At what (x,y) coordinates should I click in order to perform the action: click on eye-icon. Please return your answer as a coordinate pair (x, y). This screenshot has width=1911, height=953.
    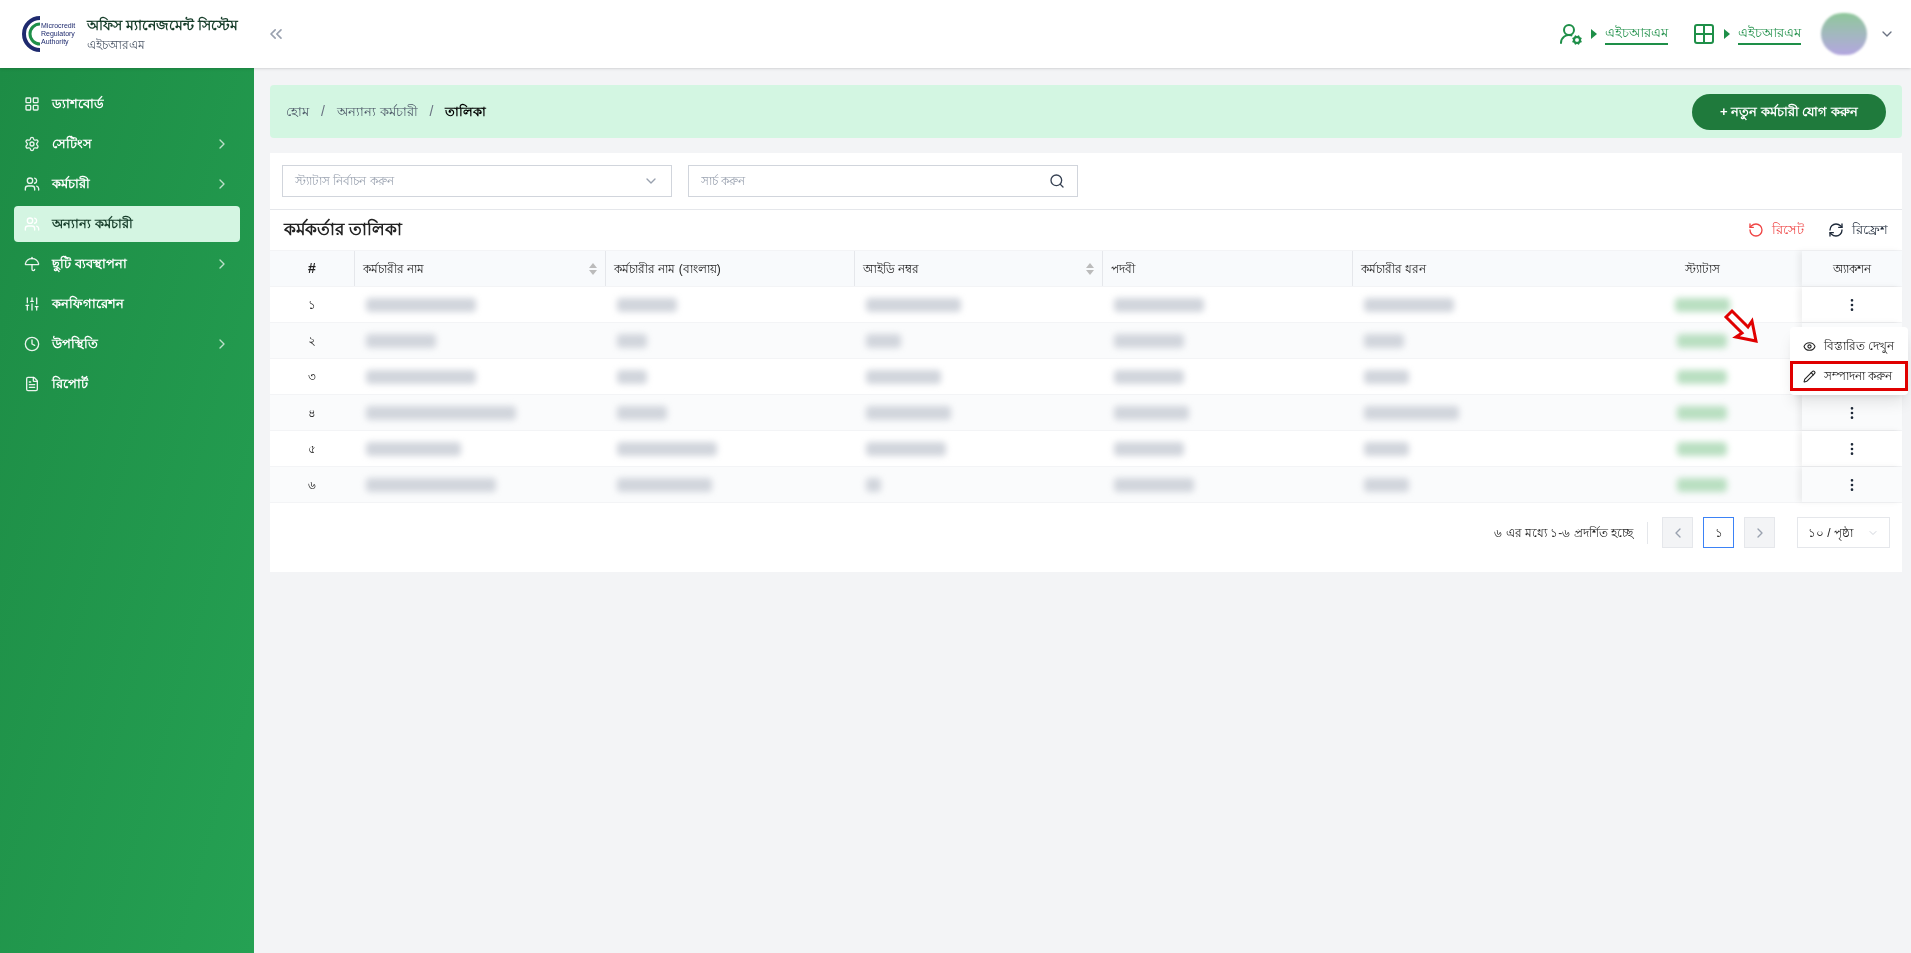
    Looking at the image, I should click on (1809, 346).